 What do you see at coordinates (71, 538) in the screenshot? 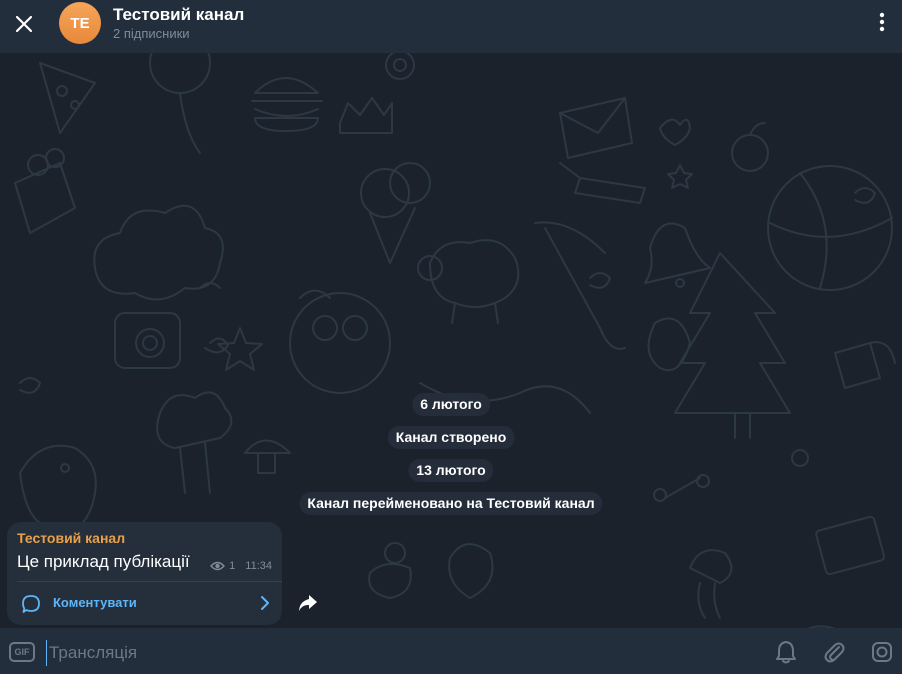
I see `message-author: Тестовий канал` at bounding box center [71, 538].